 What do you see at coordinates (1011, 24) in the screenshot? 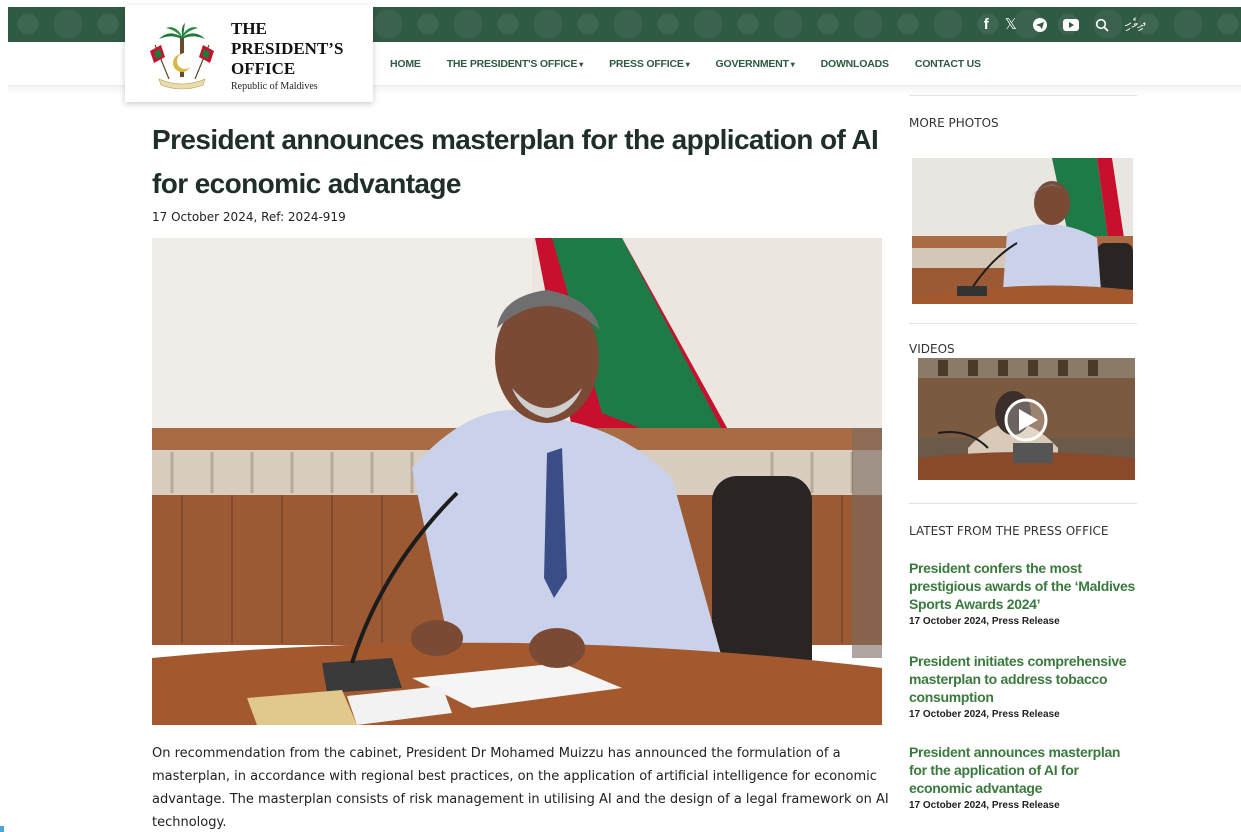
I see `x-icon: 𝕏` at bounding box center [1011, 24].